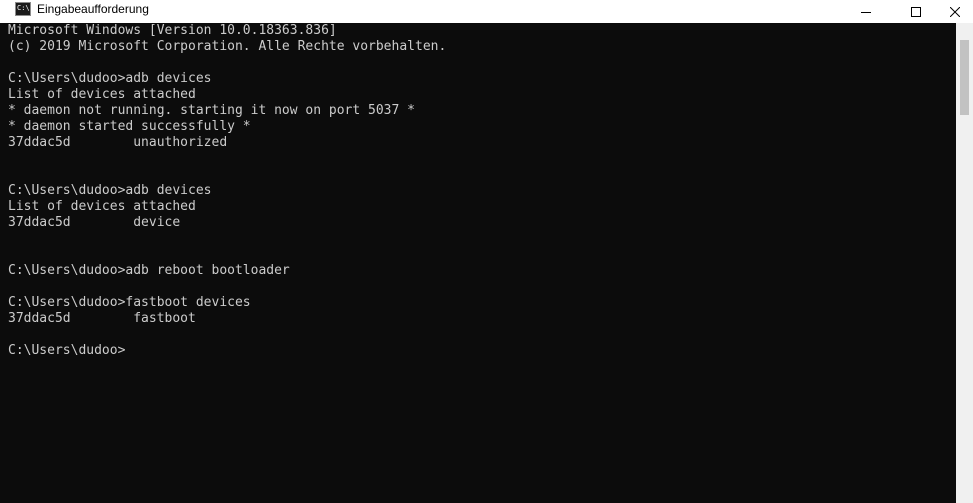 This screenshot has width=973, height=503. I want to click on close-button, so click(954, 11).